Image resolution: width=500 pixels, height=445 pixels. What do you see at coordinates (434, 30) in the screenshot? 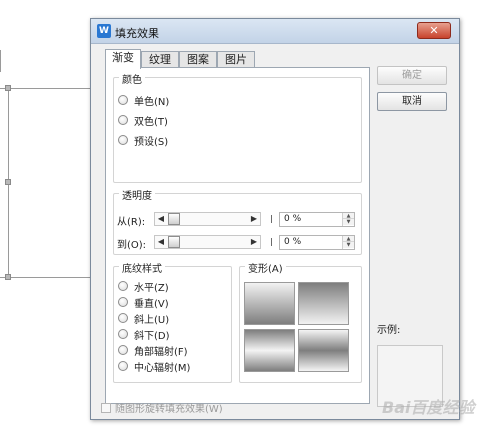
I see `close-button: ✕` at bounding box center [434, 30].